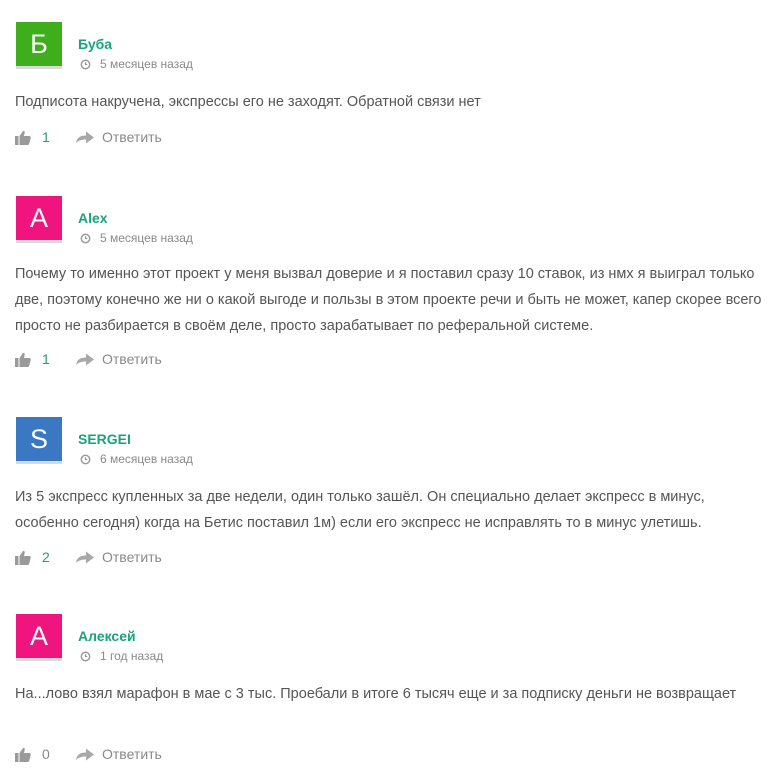  I want to click on comment-author: Alex, so click(93, 218).